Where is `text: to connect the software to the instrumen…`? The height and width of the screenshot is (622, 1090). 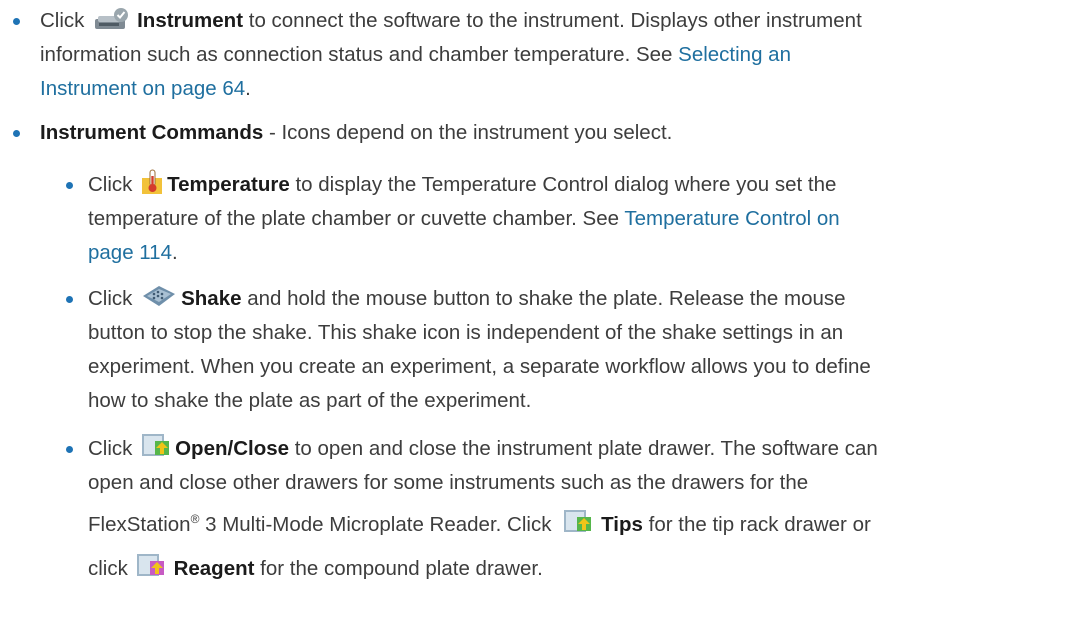
text: to connect the software to the instrumen… is located at coordinates (552, 20).